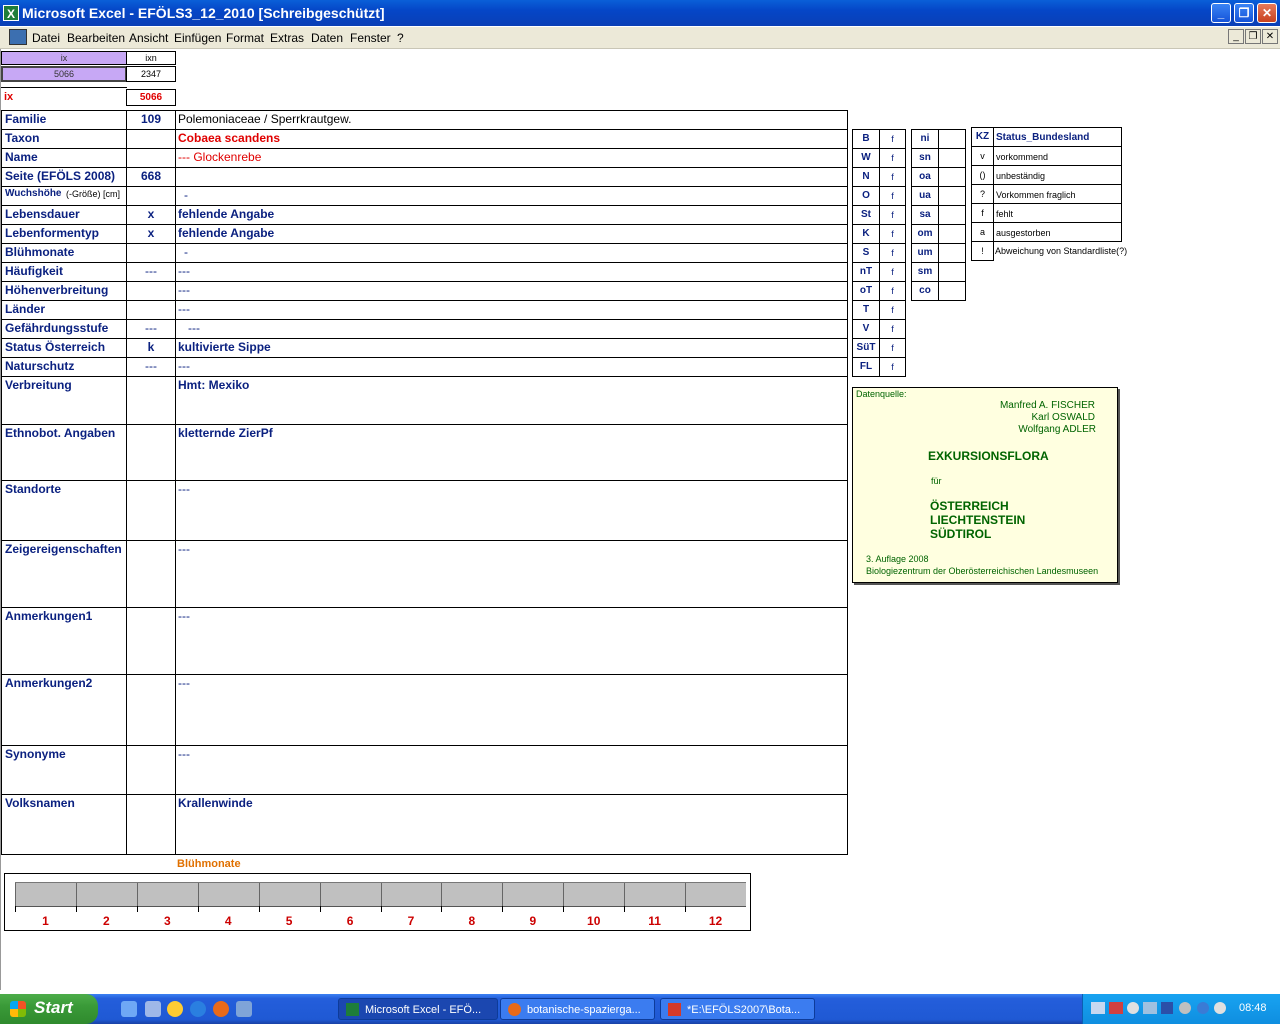 The height and width of the screenshot is (1024, 1280). I want to click on row-value-cell: --- Glockenrebe, so click(511, 158).